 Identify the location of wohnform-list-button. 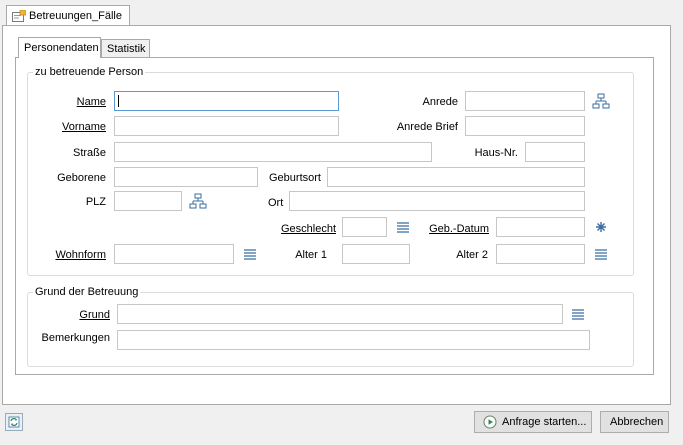
(250, 254).